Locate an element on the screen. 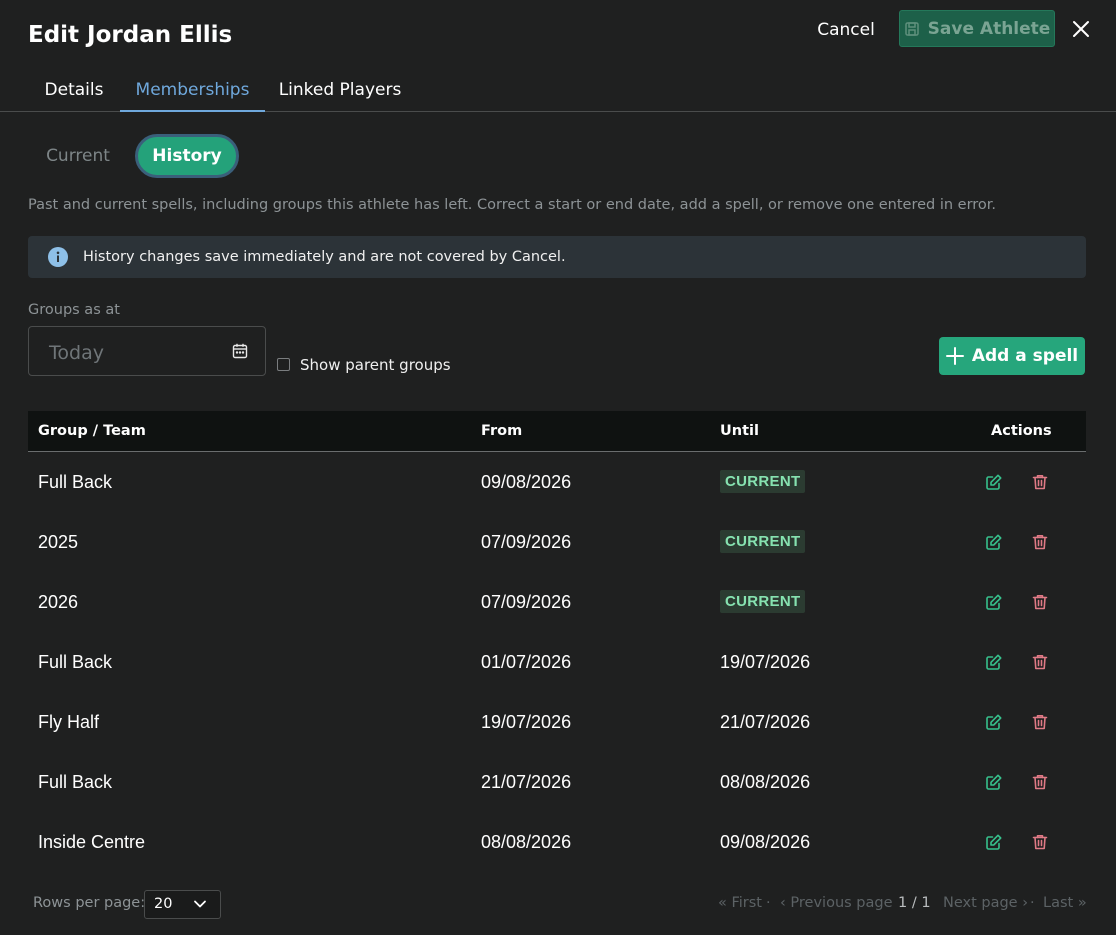 The height and width of the screenshot is (935, 1116). add-spell-label: Add a spell is located at coordinates (1025, 356).